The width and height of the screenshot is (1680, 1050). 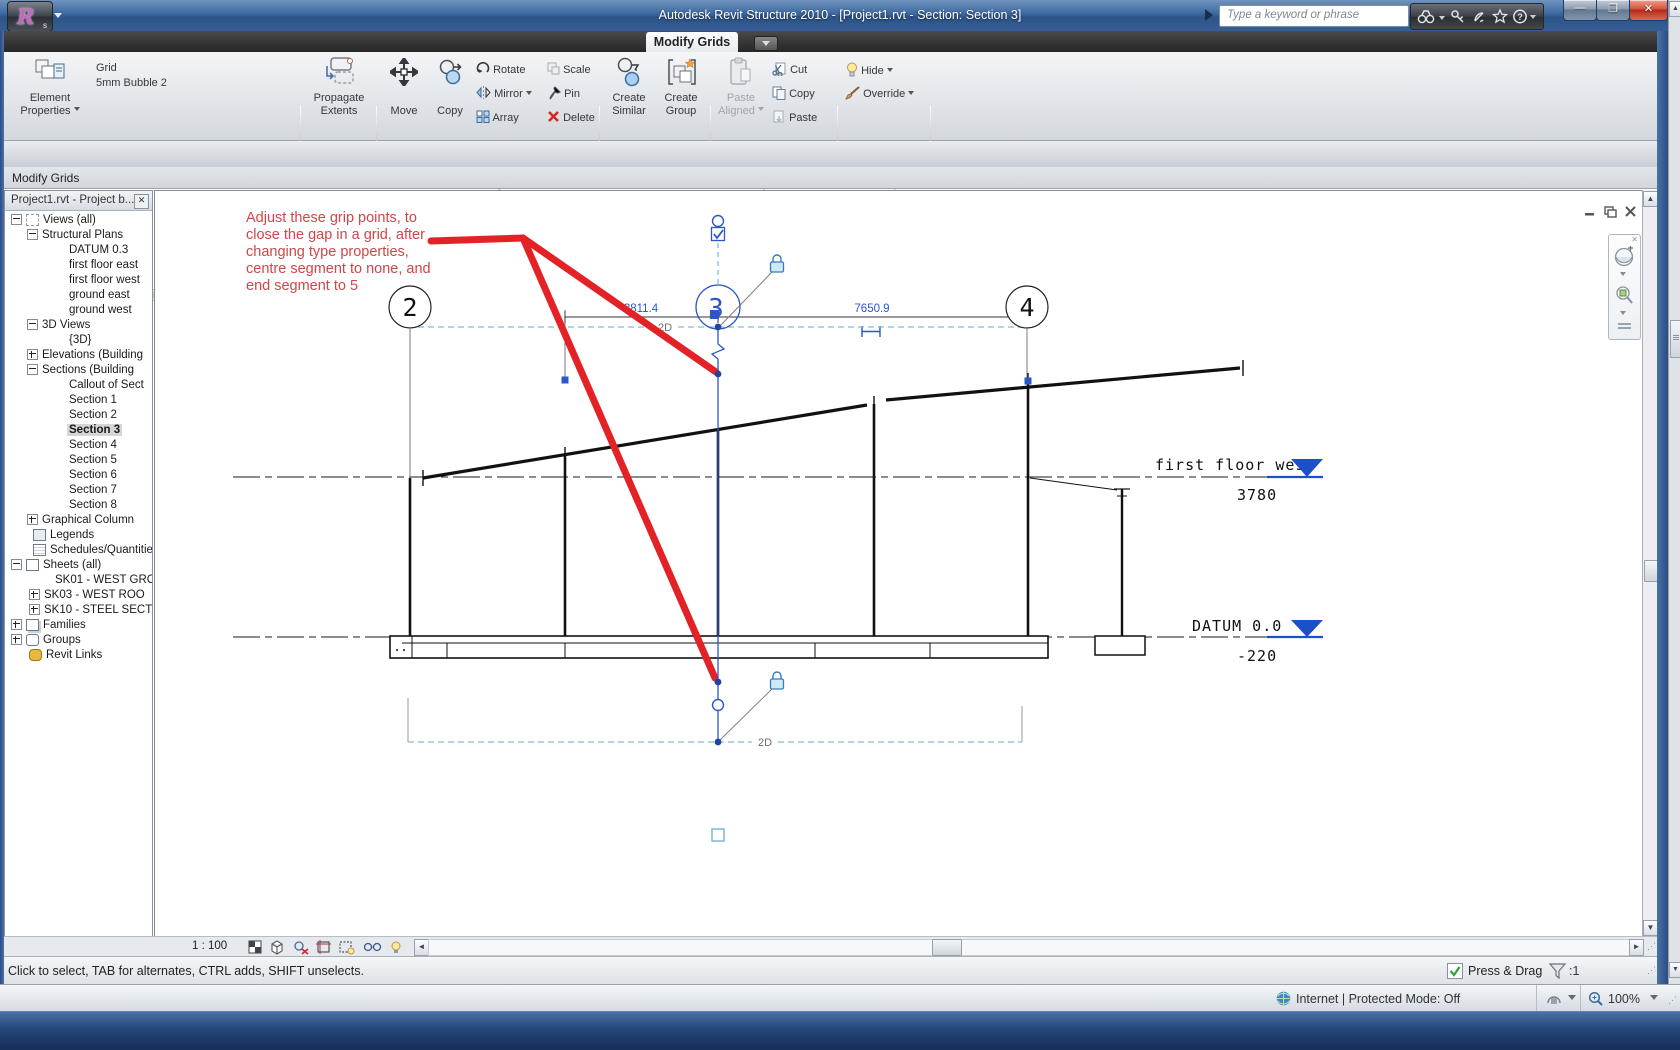 I want to click on grid-bubble-4: 4, so click(x=1027, y=307).